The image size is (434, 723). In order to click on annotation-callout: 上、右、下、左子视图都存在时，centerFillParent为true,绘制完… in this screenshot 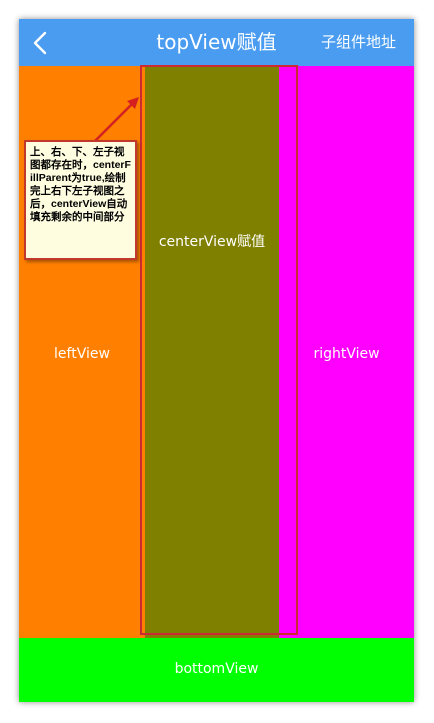, I will do `click(80, 200)`.